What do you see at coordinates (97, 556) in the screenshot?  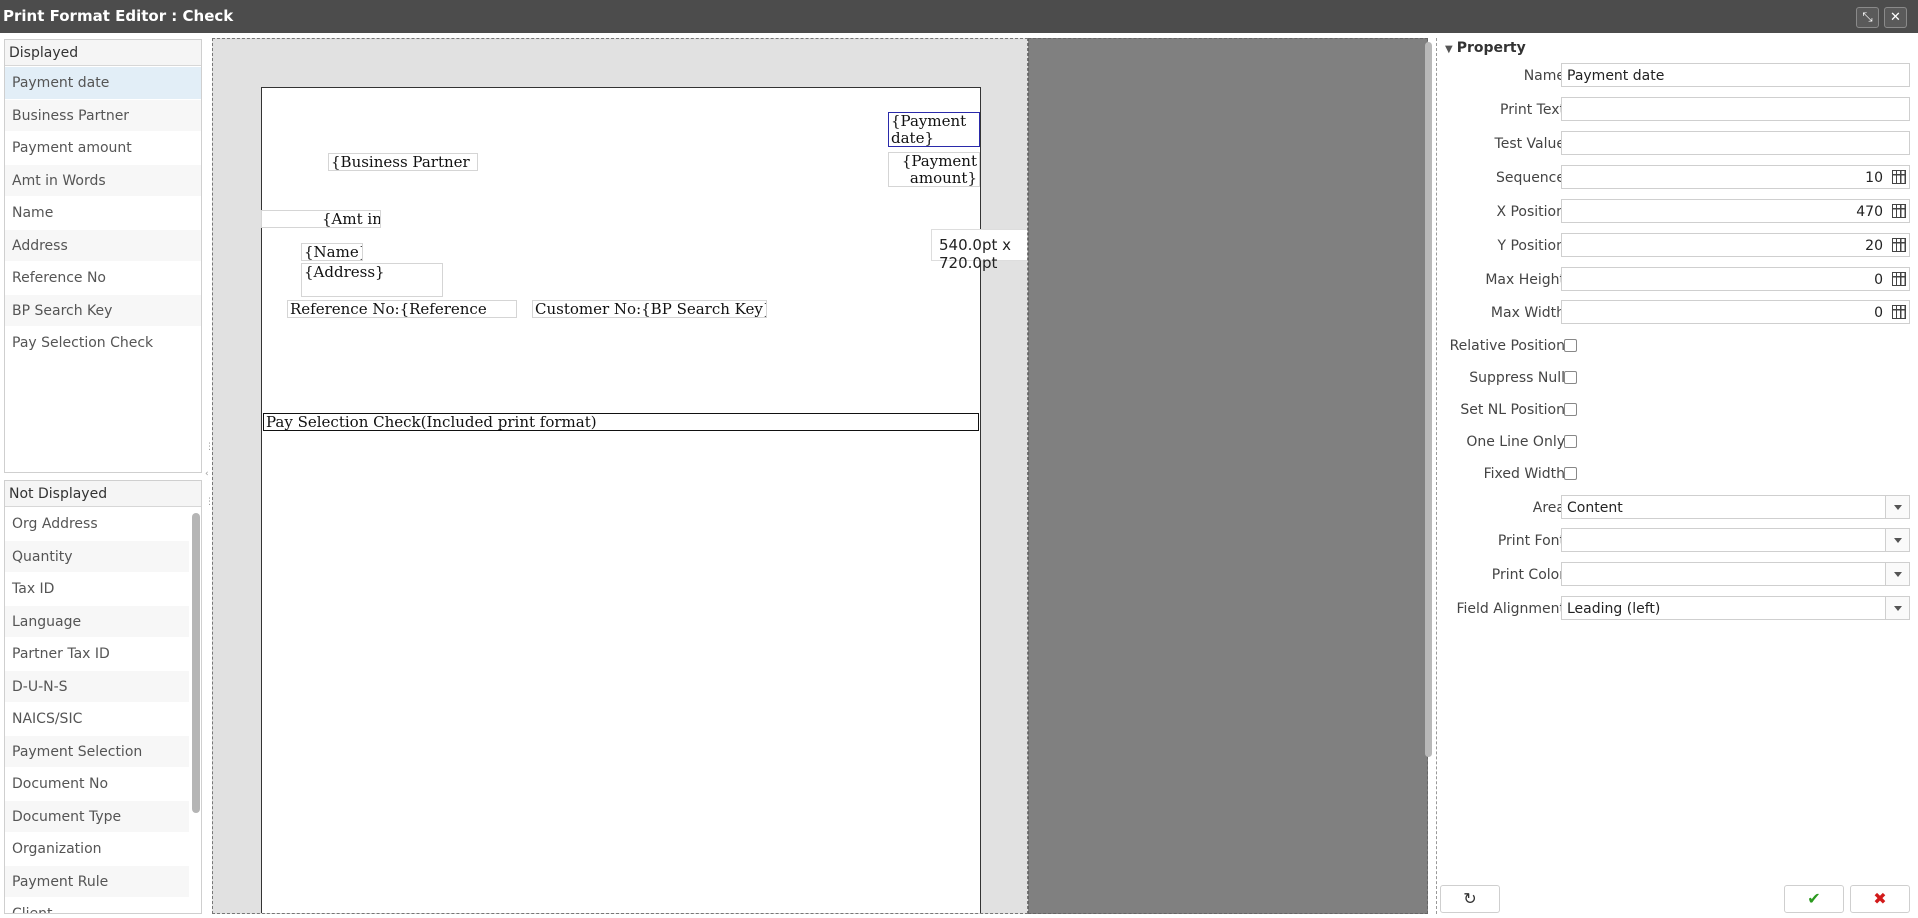 I see `not-displayed-item: Quantity` at bounding box center [97, 556].